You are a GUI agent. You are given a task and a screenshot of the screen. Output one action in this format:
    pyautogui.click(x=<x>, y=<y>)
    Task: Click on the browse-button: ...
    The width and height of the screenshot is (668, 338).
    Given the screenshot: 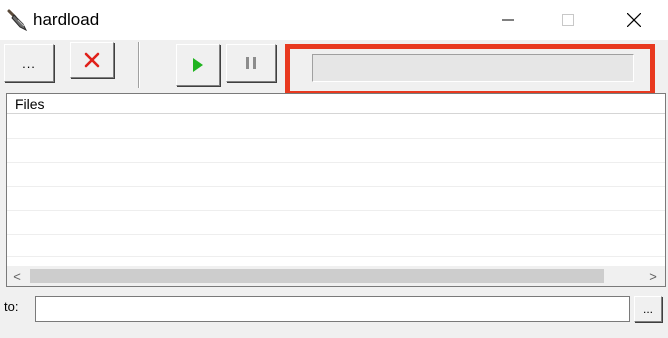 What is the action you would take?
    pyautogui.click(x=29, y=63)
    